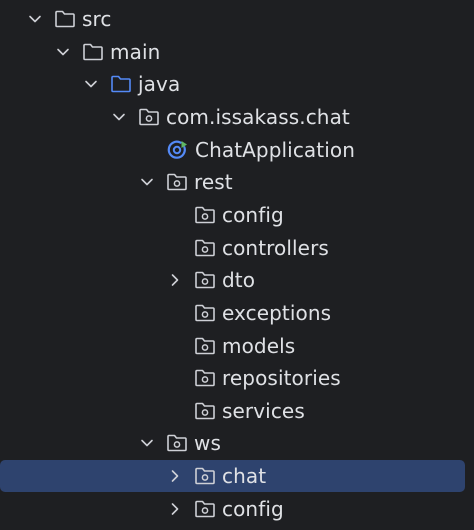 This screenshot has height=530, width=474. I want to click on tree-item-label: ChatApplication, so click(275, 150).